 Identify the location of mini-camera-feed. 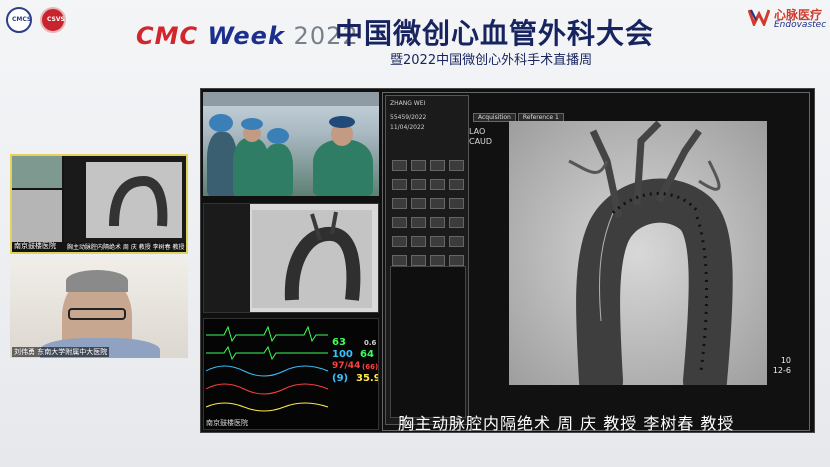
(37, 172).